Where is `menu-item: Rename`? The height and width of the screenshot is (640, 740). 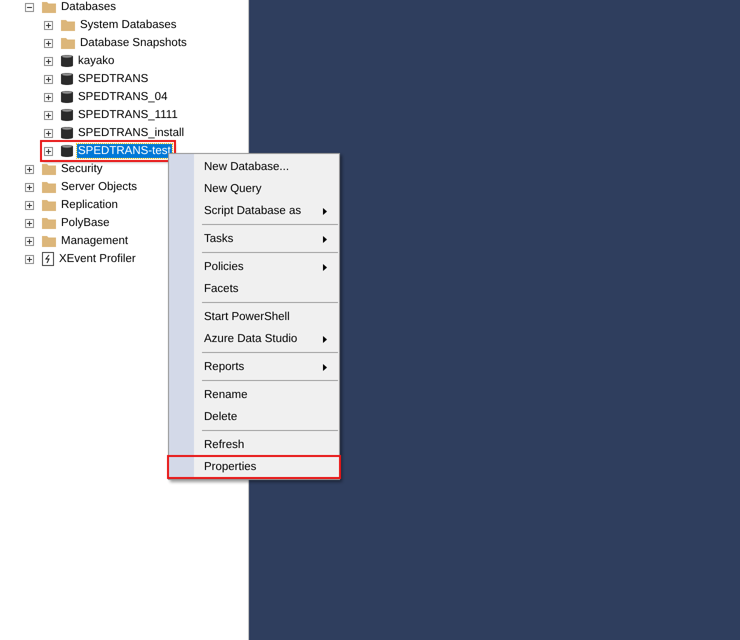
menu-item: Rename is located at coordinates (254, 395).